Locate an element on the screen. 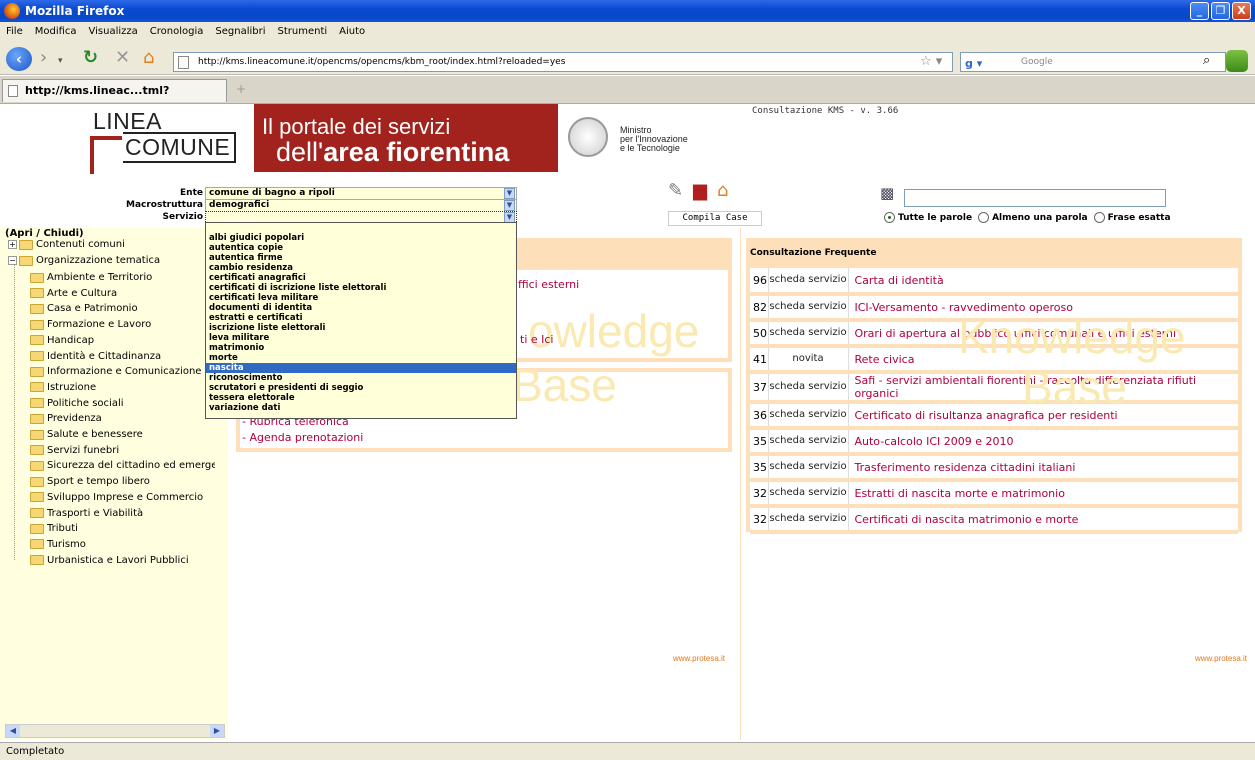 The width and height of the screenshot is (1255, 760). tree-item: Turismo is located at coordinates (58, 544).